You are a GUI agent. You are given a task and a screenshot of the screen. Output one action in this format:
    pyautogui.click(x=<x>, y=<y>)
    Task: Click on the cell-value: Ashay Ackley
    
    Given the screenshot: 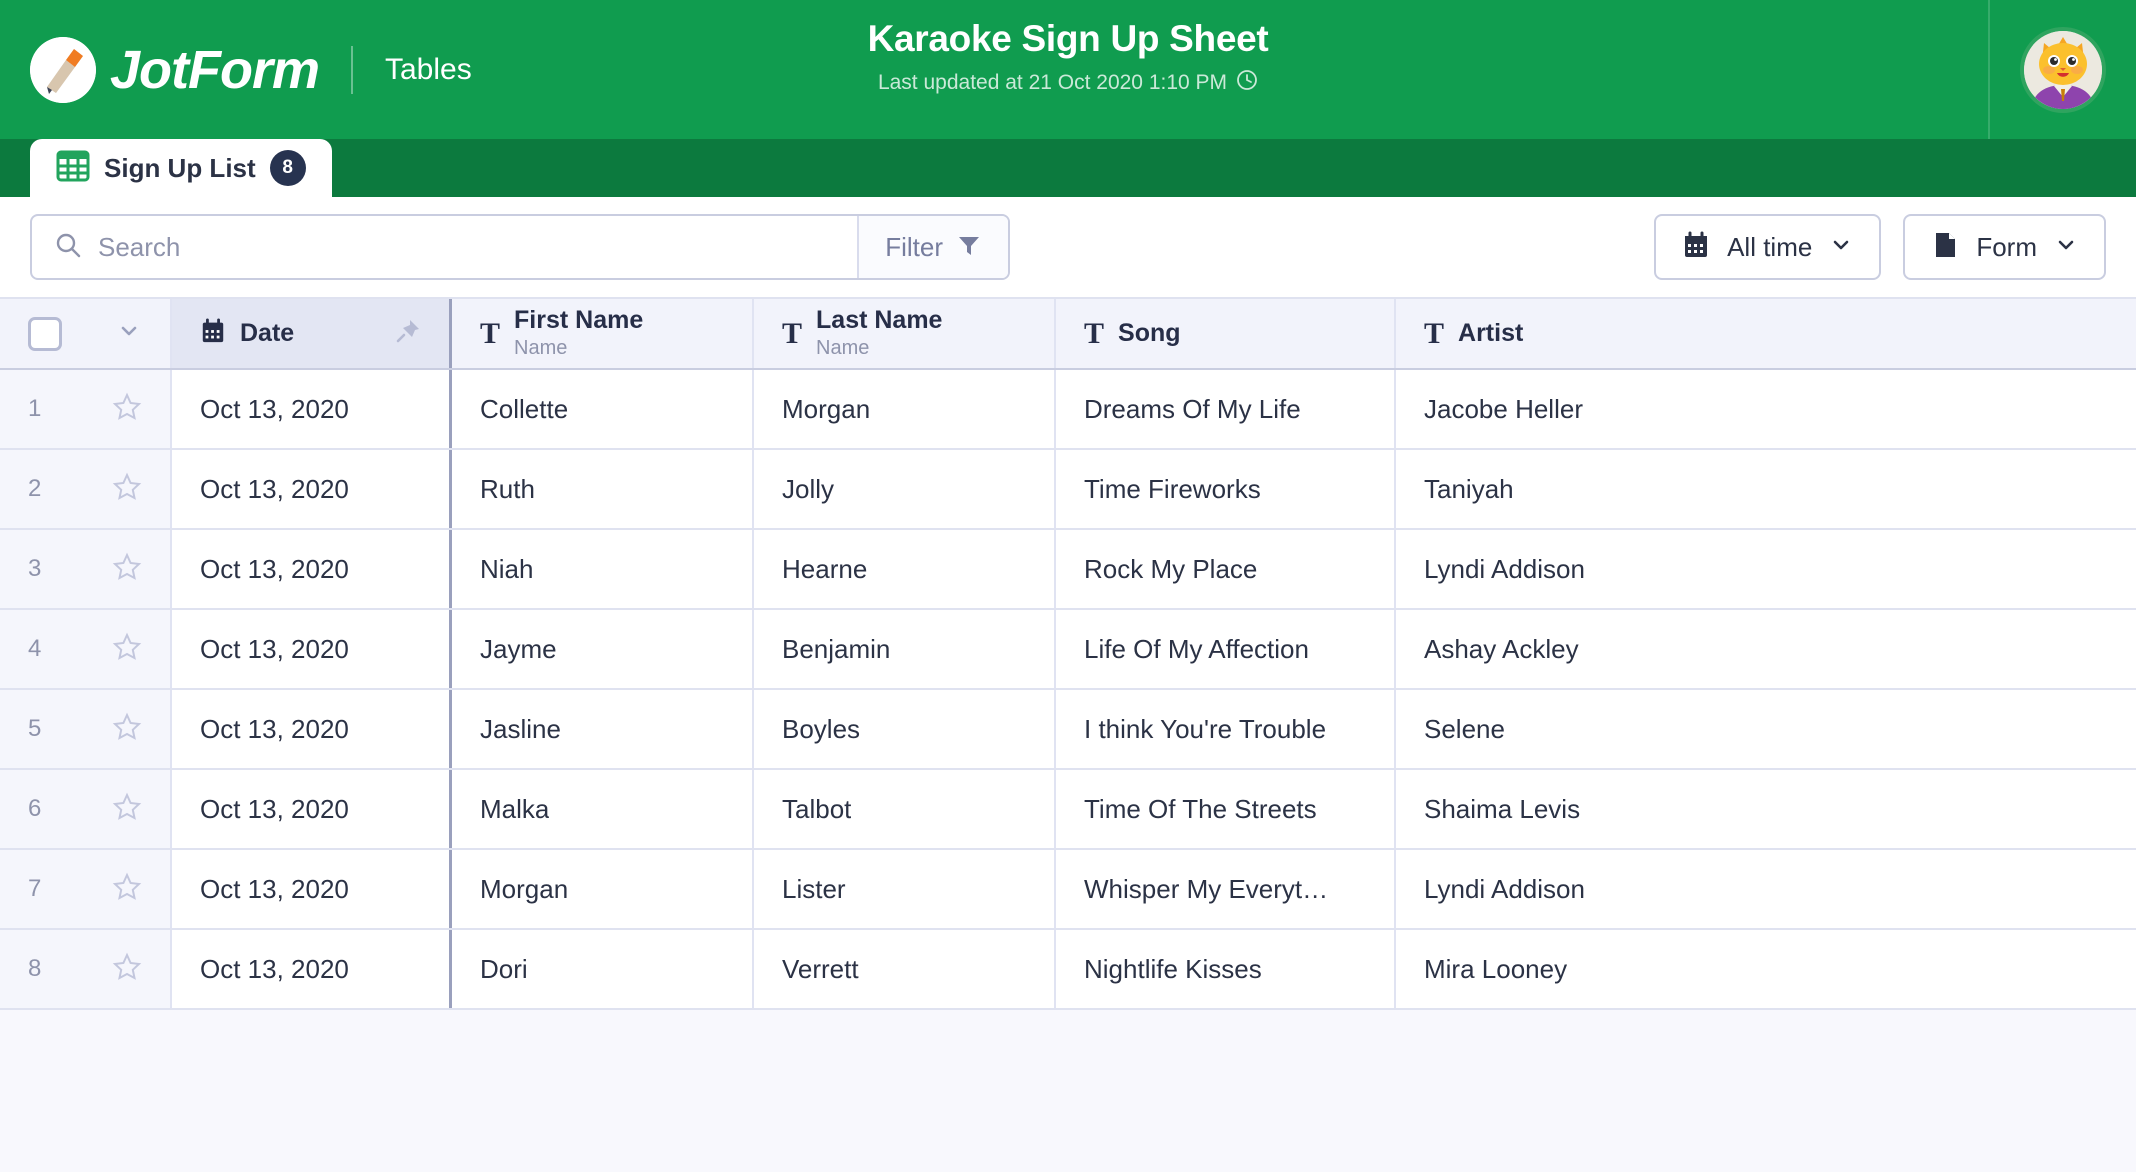 What is the action you would take?
    pyautogui.click(x=1501, y=648)
    